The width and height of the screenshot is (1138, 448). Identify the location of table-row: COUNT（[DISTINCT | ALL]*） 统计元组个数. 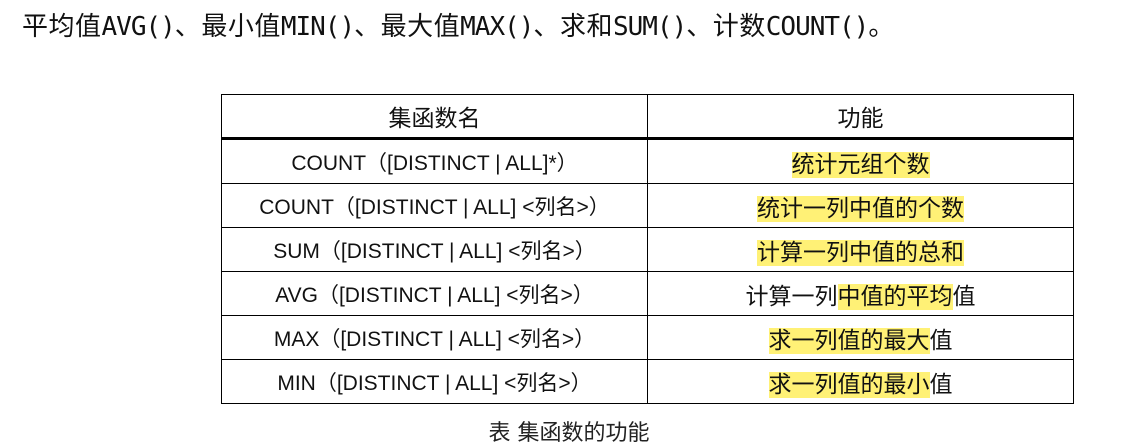
(647, 161).